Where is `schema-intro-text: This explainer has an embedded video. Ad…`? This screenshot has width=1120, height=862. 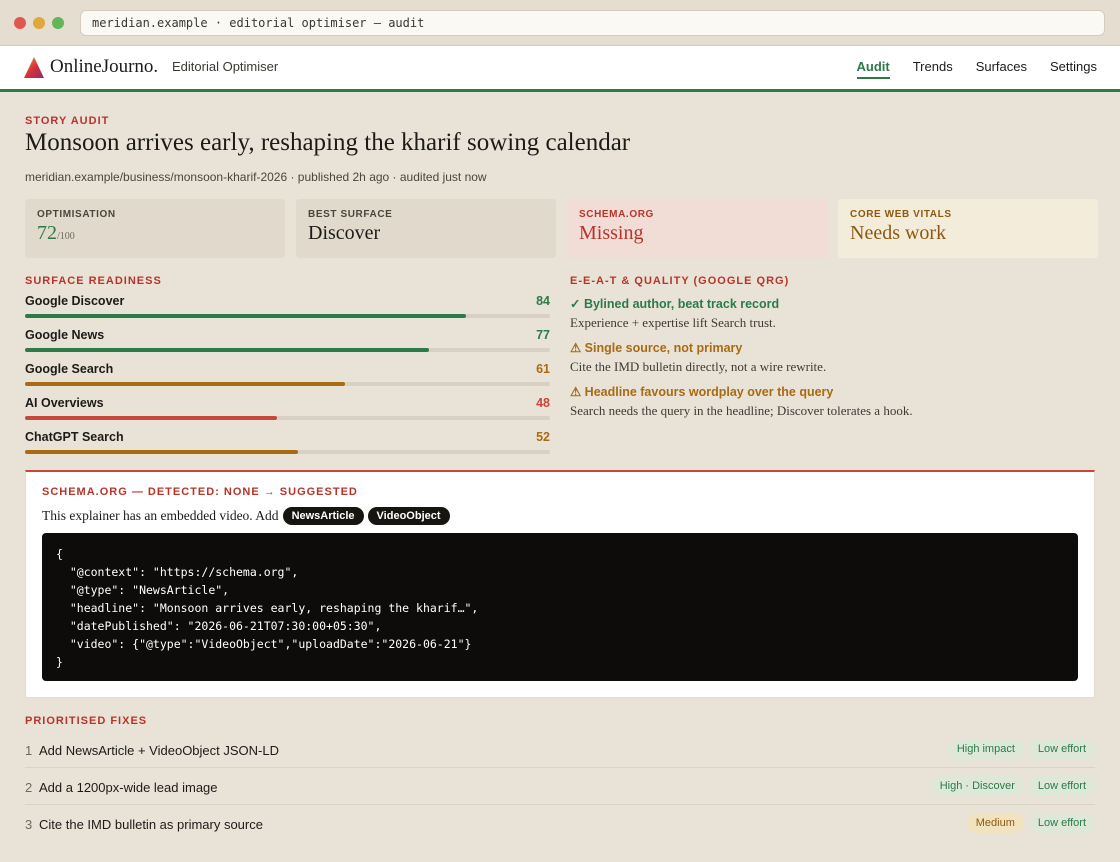 schema-intro-text: This explainer has an embedded video. Ad… is located at coordinates (160, 515).